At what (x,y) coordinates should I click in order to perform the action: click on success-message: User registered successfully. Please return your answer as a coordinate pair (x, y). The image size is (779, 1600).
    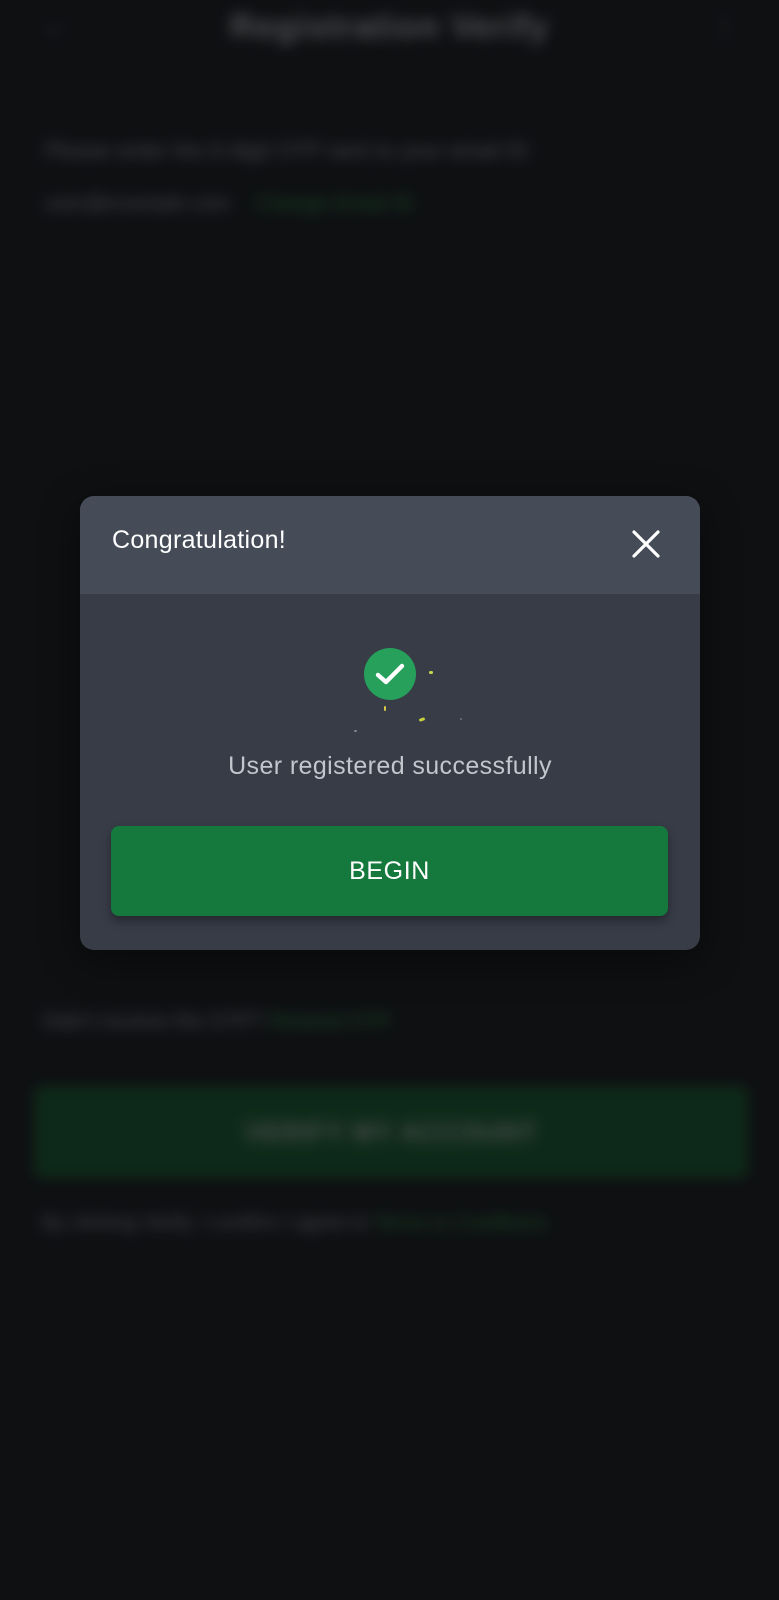
    Looking at the image, I should click on (390, 766).